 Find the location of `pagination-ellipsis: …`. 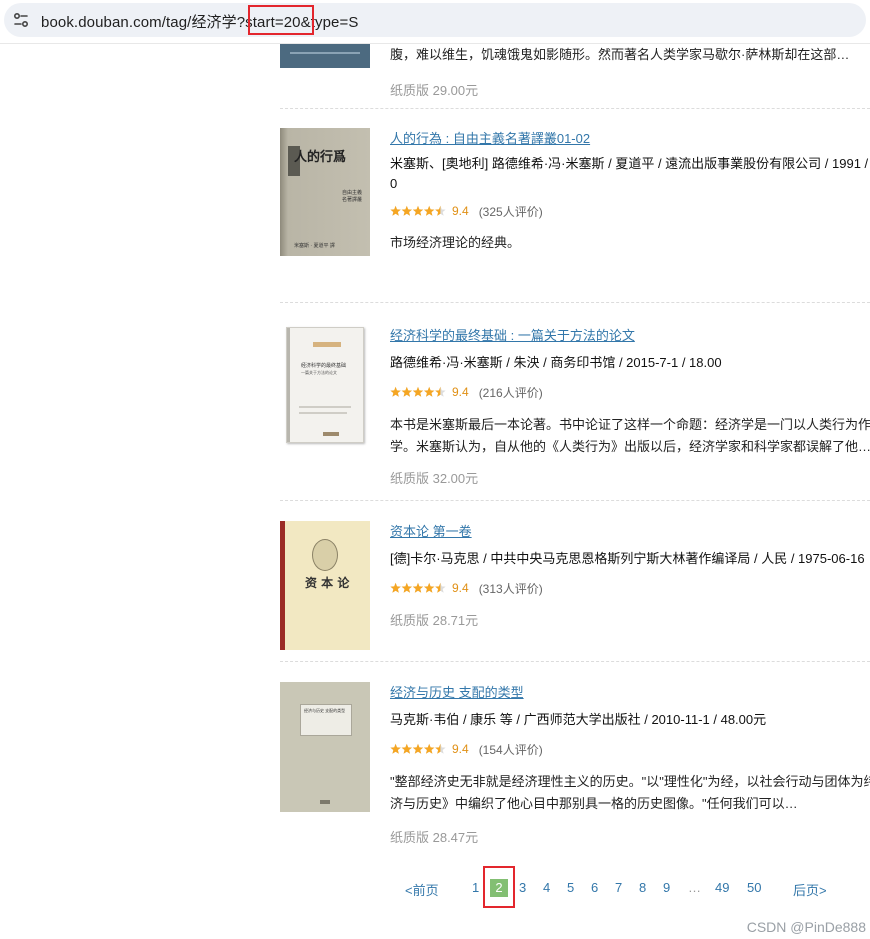

pagination-ellipsis: … is located at coordinates (694, 887).